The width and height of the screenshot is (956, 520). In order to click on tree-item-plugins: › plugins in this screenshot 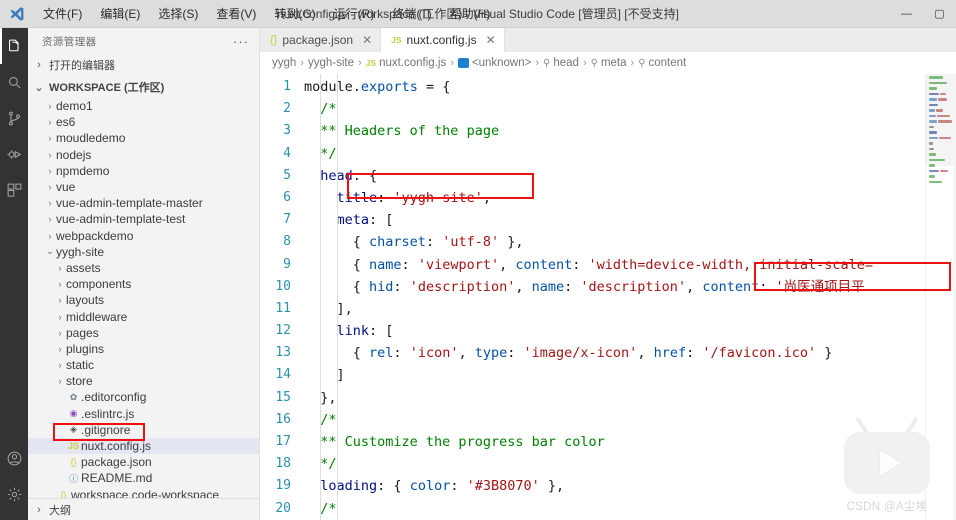, I will do `click(143, 349)`.